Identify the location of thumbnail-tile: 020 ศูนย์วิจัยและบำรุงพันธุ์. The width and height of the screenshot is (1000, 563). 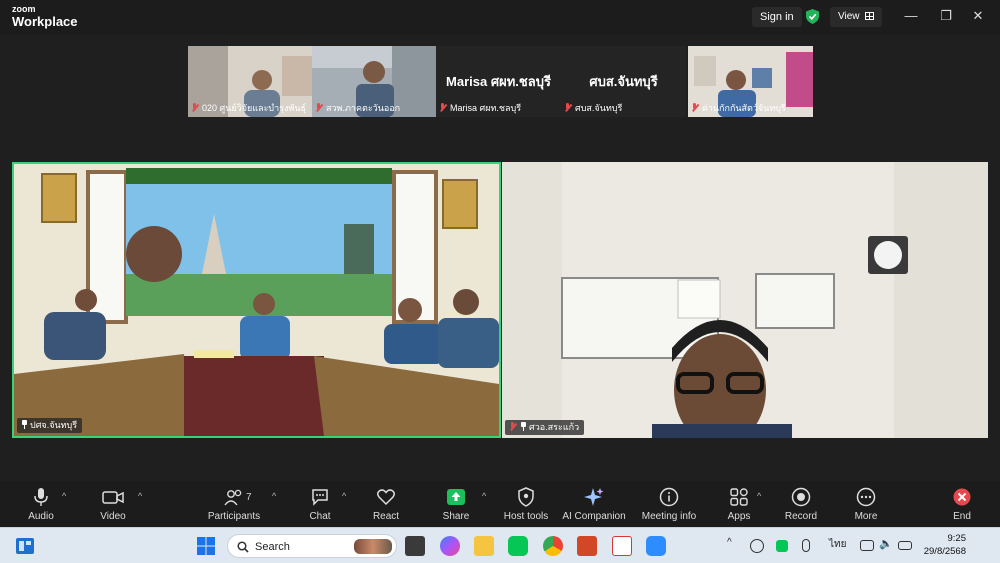
(250, 81).